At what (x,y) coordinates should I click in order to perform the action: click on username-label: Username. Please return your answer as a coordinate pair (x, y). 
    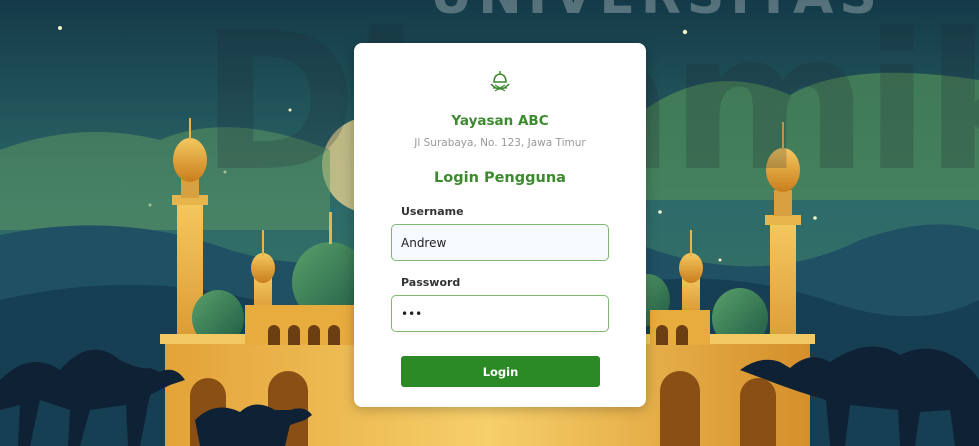
    Looking at the image, I should click on (432, 211).